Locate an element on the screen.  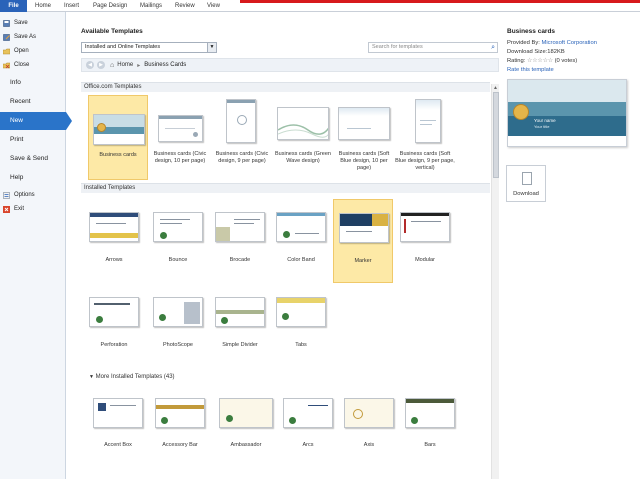
download-button: Download is located at coordinates (526, 183).